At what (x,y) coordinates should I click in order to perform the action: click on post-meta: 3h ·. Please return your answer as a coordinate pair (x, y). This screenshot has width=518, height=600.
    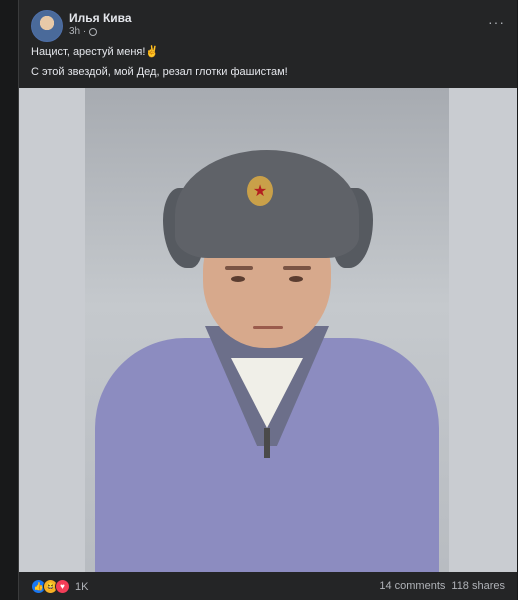
    Looking at the image, I should click on (83, 31).